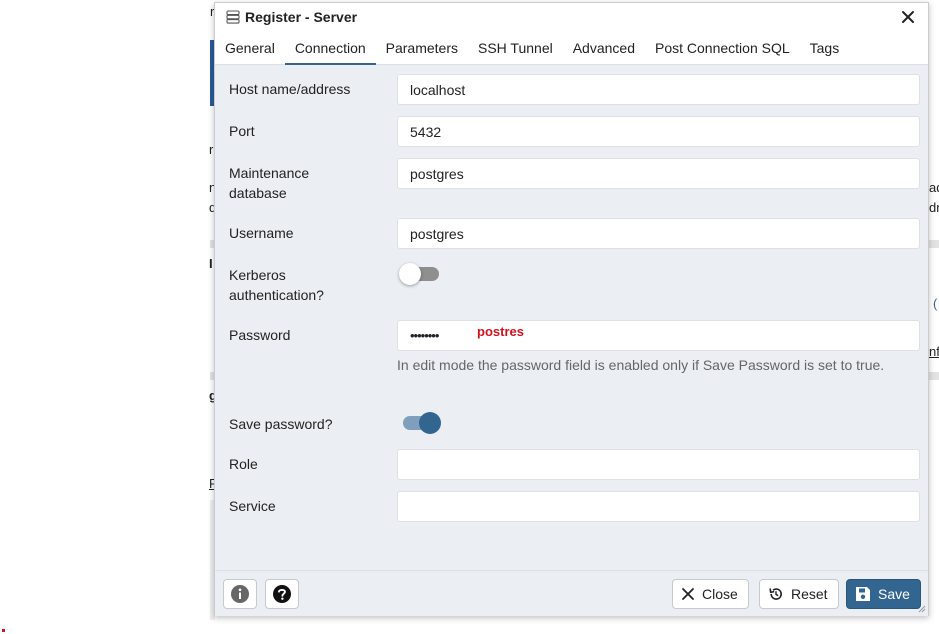  I want to click on save-password-label: Save password?, so click(281, 424).